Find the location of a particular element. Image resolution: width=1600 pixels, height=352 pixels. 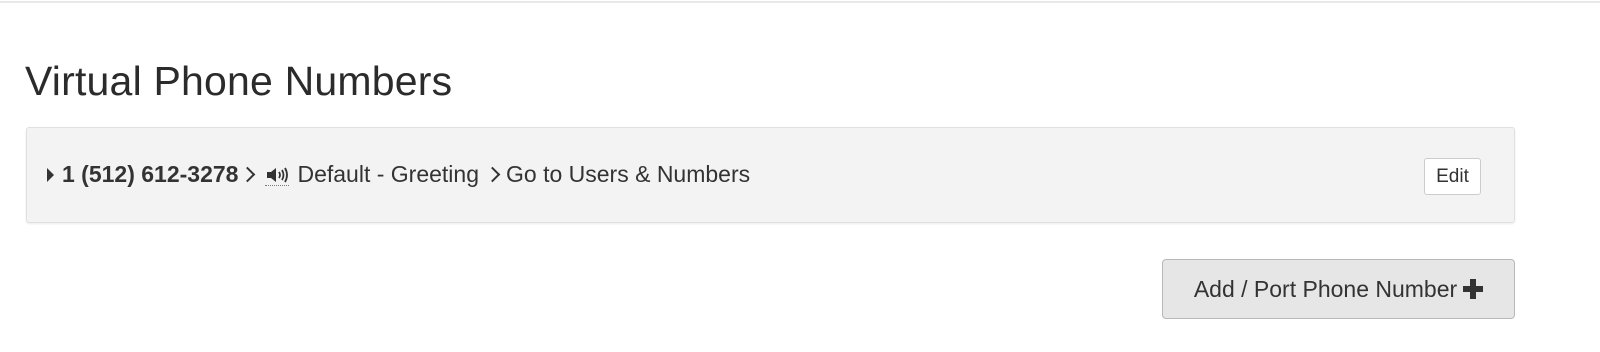

greeting-name: Default - Greeting is located at coordinates (388, 174).